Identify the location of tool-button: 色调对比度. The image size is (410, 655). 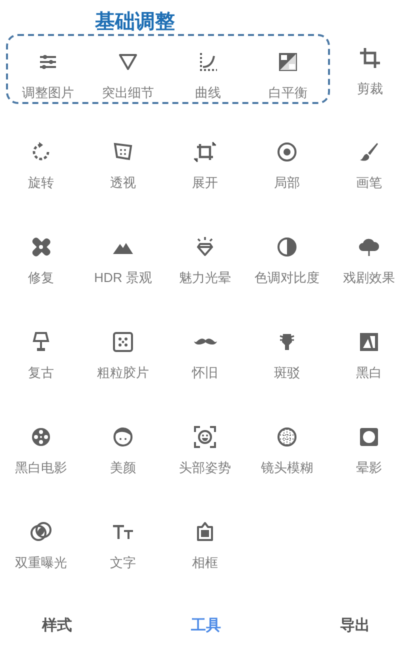
(287, 255).